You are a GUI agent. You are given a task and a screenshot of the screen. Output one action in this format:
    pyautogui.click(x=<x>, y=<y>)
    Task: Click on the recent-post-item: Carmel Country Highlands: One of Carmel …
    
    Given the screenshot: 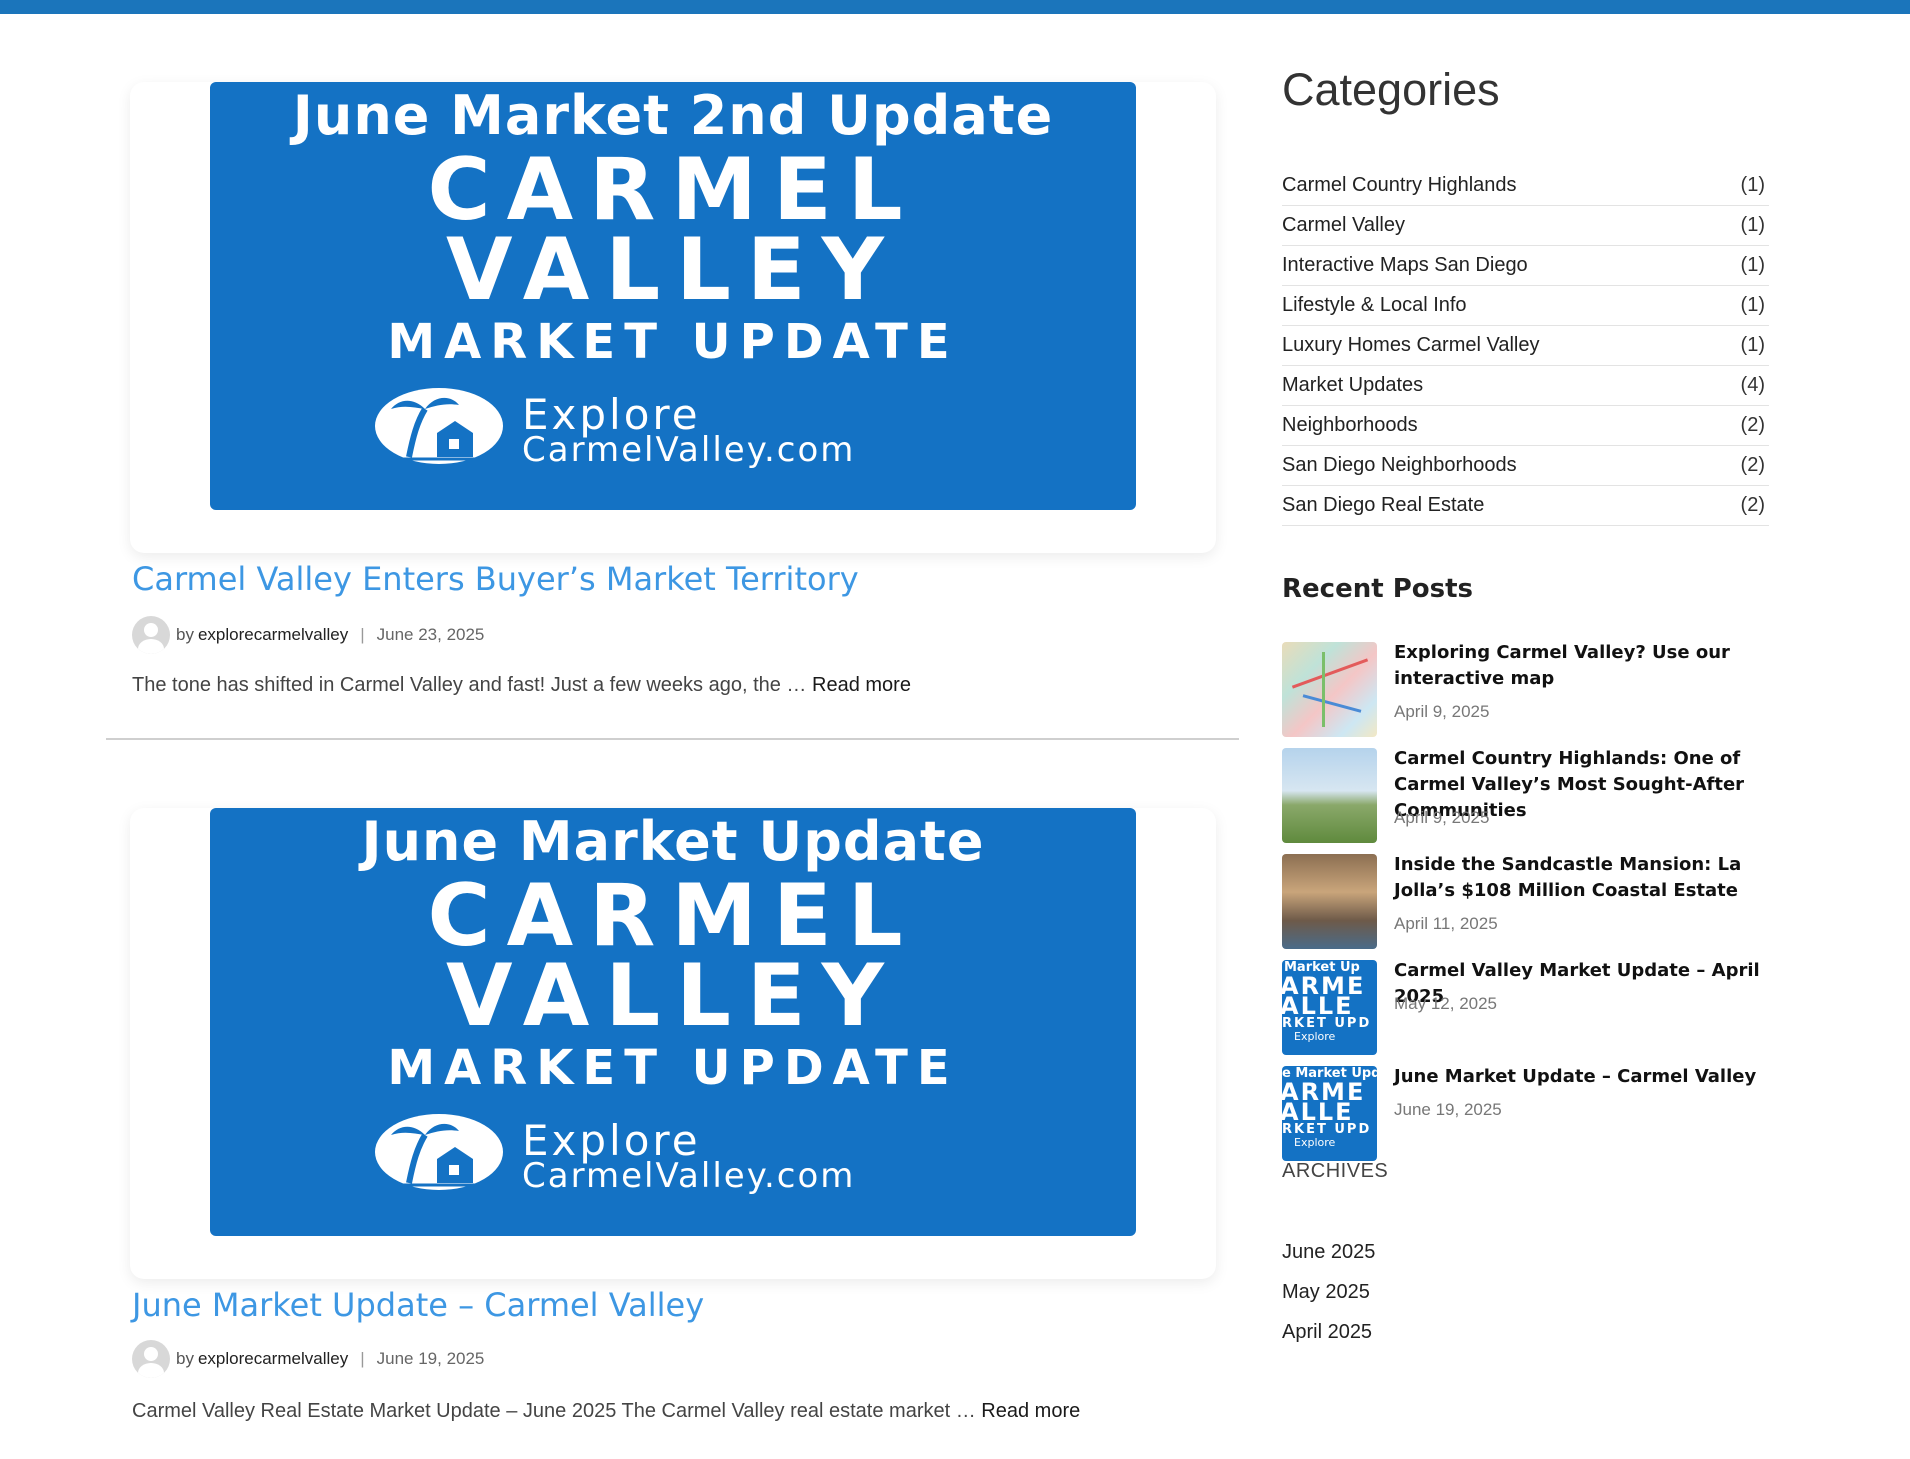 What is the action you would take?
    pyautogui.click(x=1542, y=796)
    